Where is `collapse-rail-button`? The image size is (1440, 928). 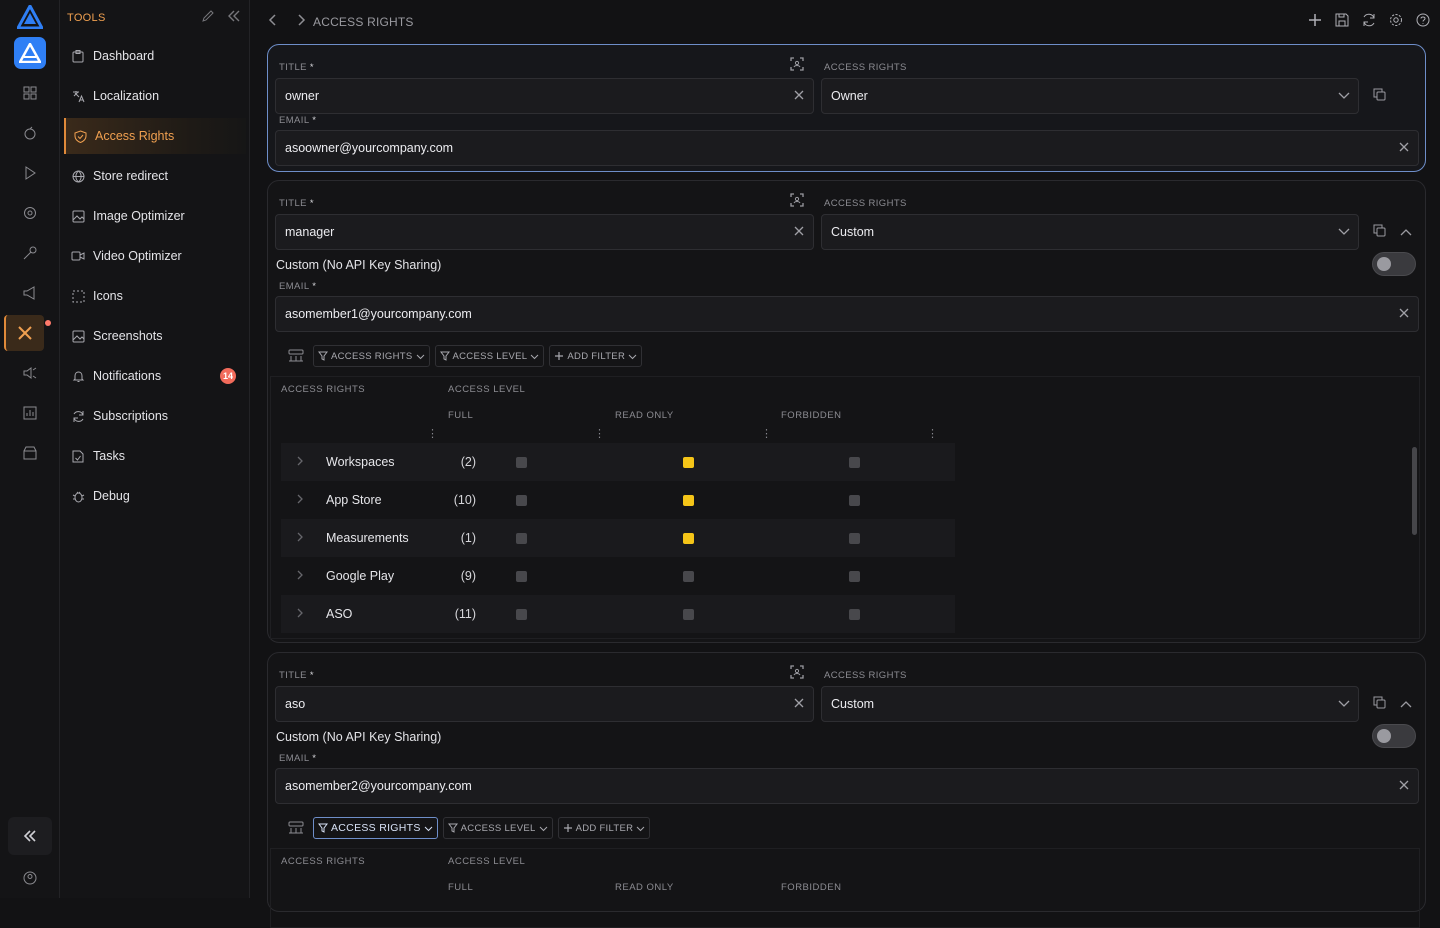
collapse-rail-button is located at coordinates (30, 836).